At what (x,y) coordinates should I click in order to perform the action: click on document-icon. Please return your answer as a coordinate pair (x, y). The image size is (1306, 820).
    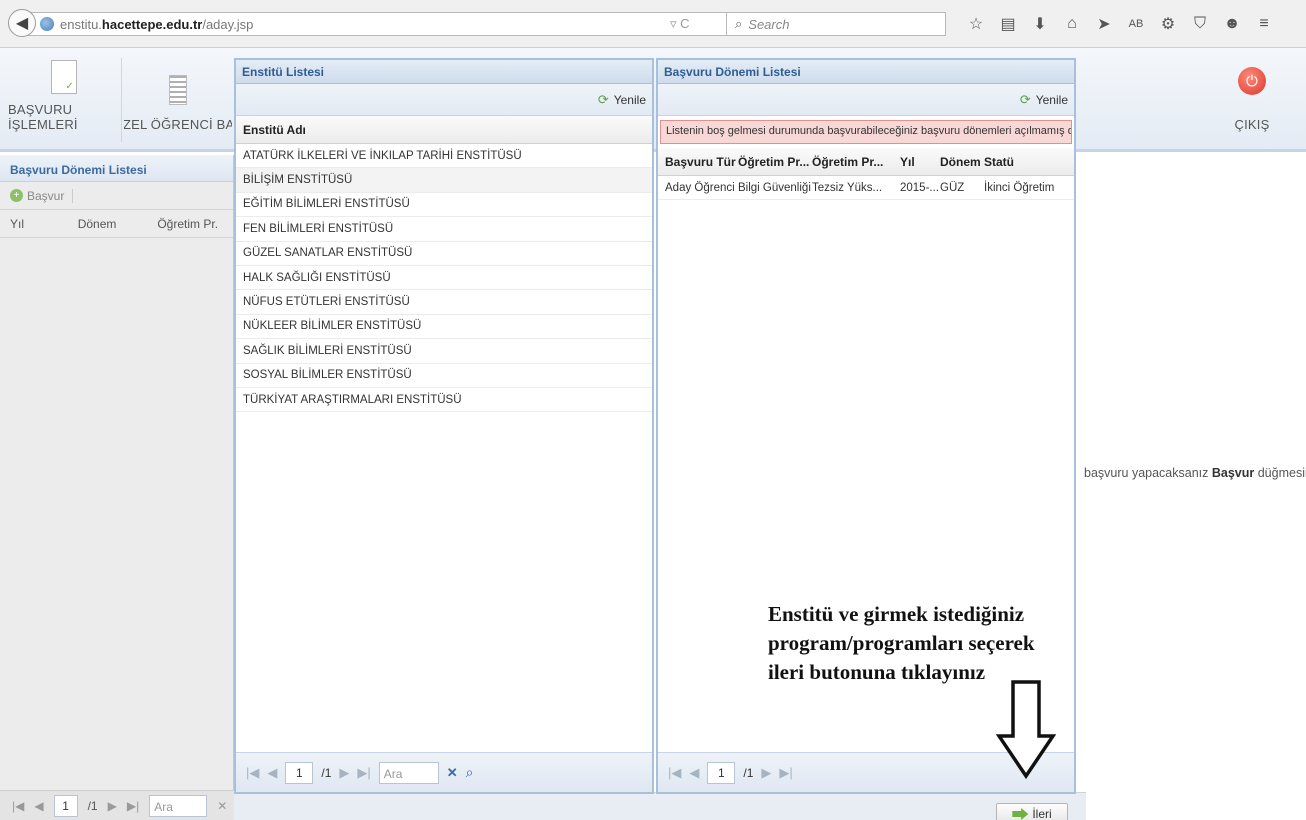
    Looking at the image, I should click on (64, 77).